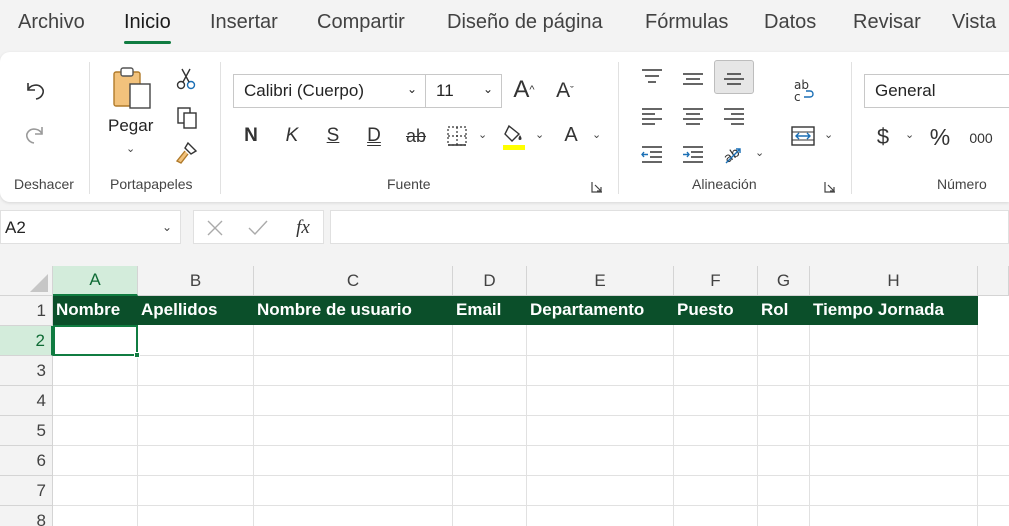 This screenshot has height=526, width=1009. What do you see at coordinates (524, 90) in the screenshot?
I see `grow-font-button: A ^` at bounding box center [524, 90].